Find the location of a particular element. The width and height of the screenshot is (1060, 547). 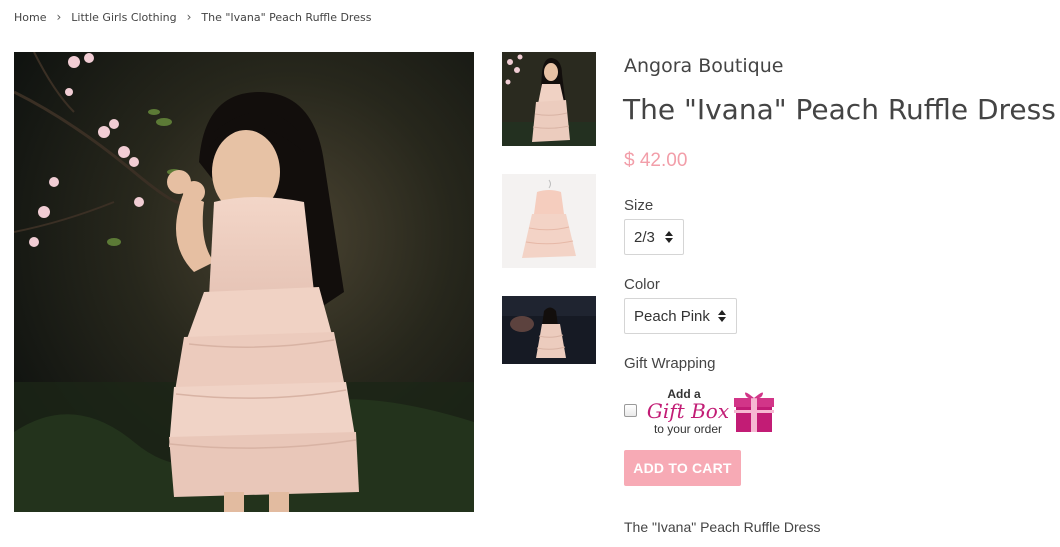

gift-box-graphic: Add a Gift Box to your order is located at coordinates (711, 411).